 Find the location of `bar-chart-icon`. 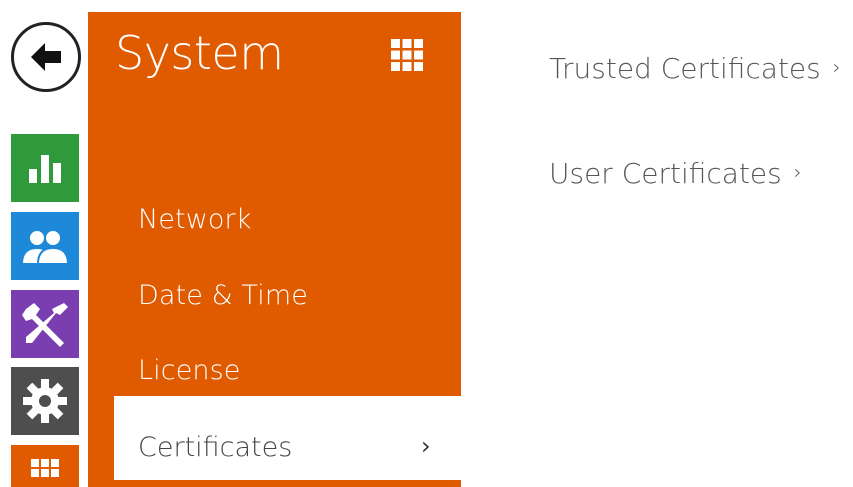

bar-chart-icon is located at coordinates (45, 169).